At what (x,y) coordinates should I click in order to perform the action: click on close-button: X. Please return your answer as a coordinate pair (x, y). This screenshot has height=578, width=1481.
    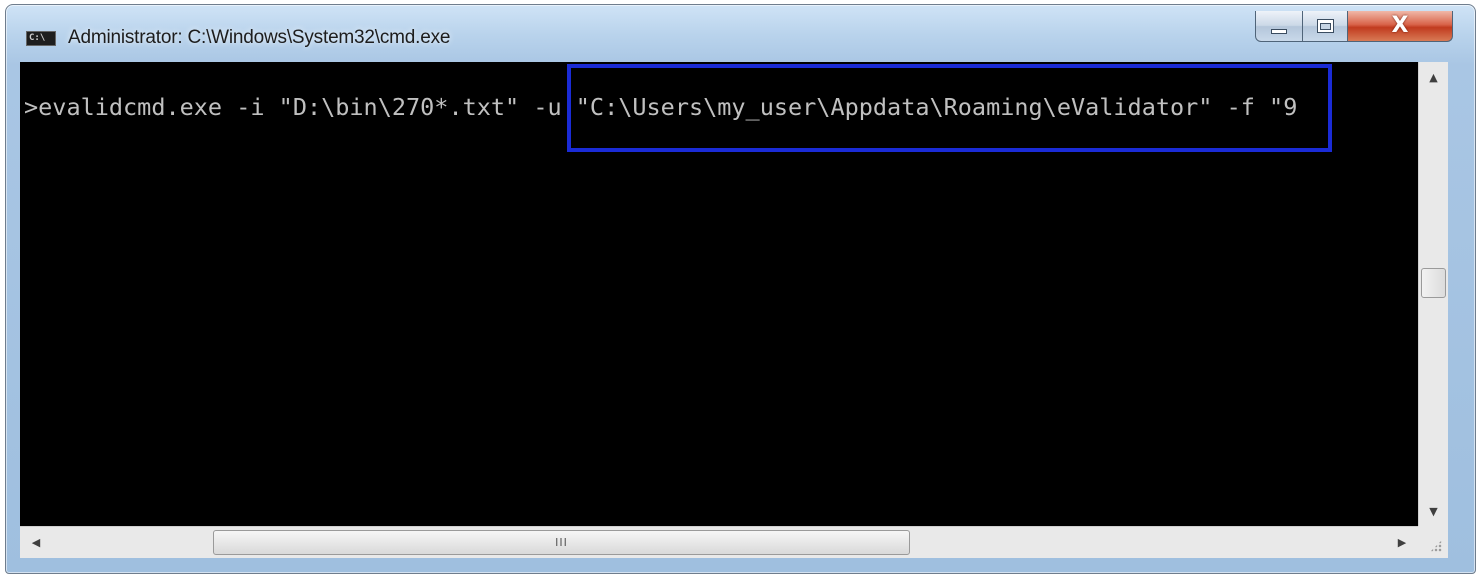
    Looking at the image, I should click on (1400, 26).